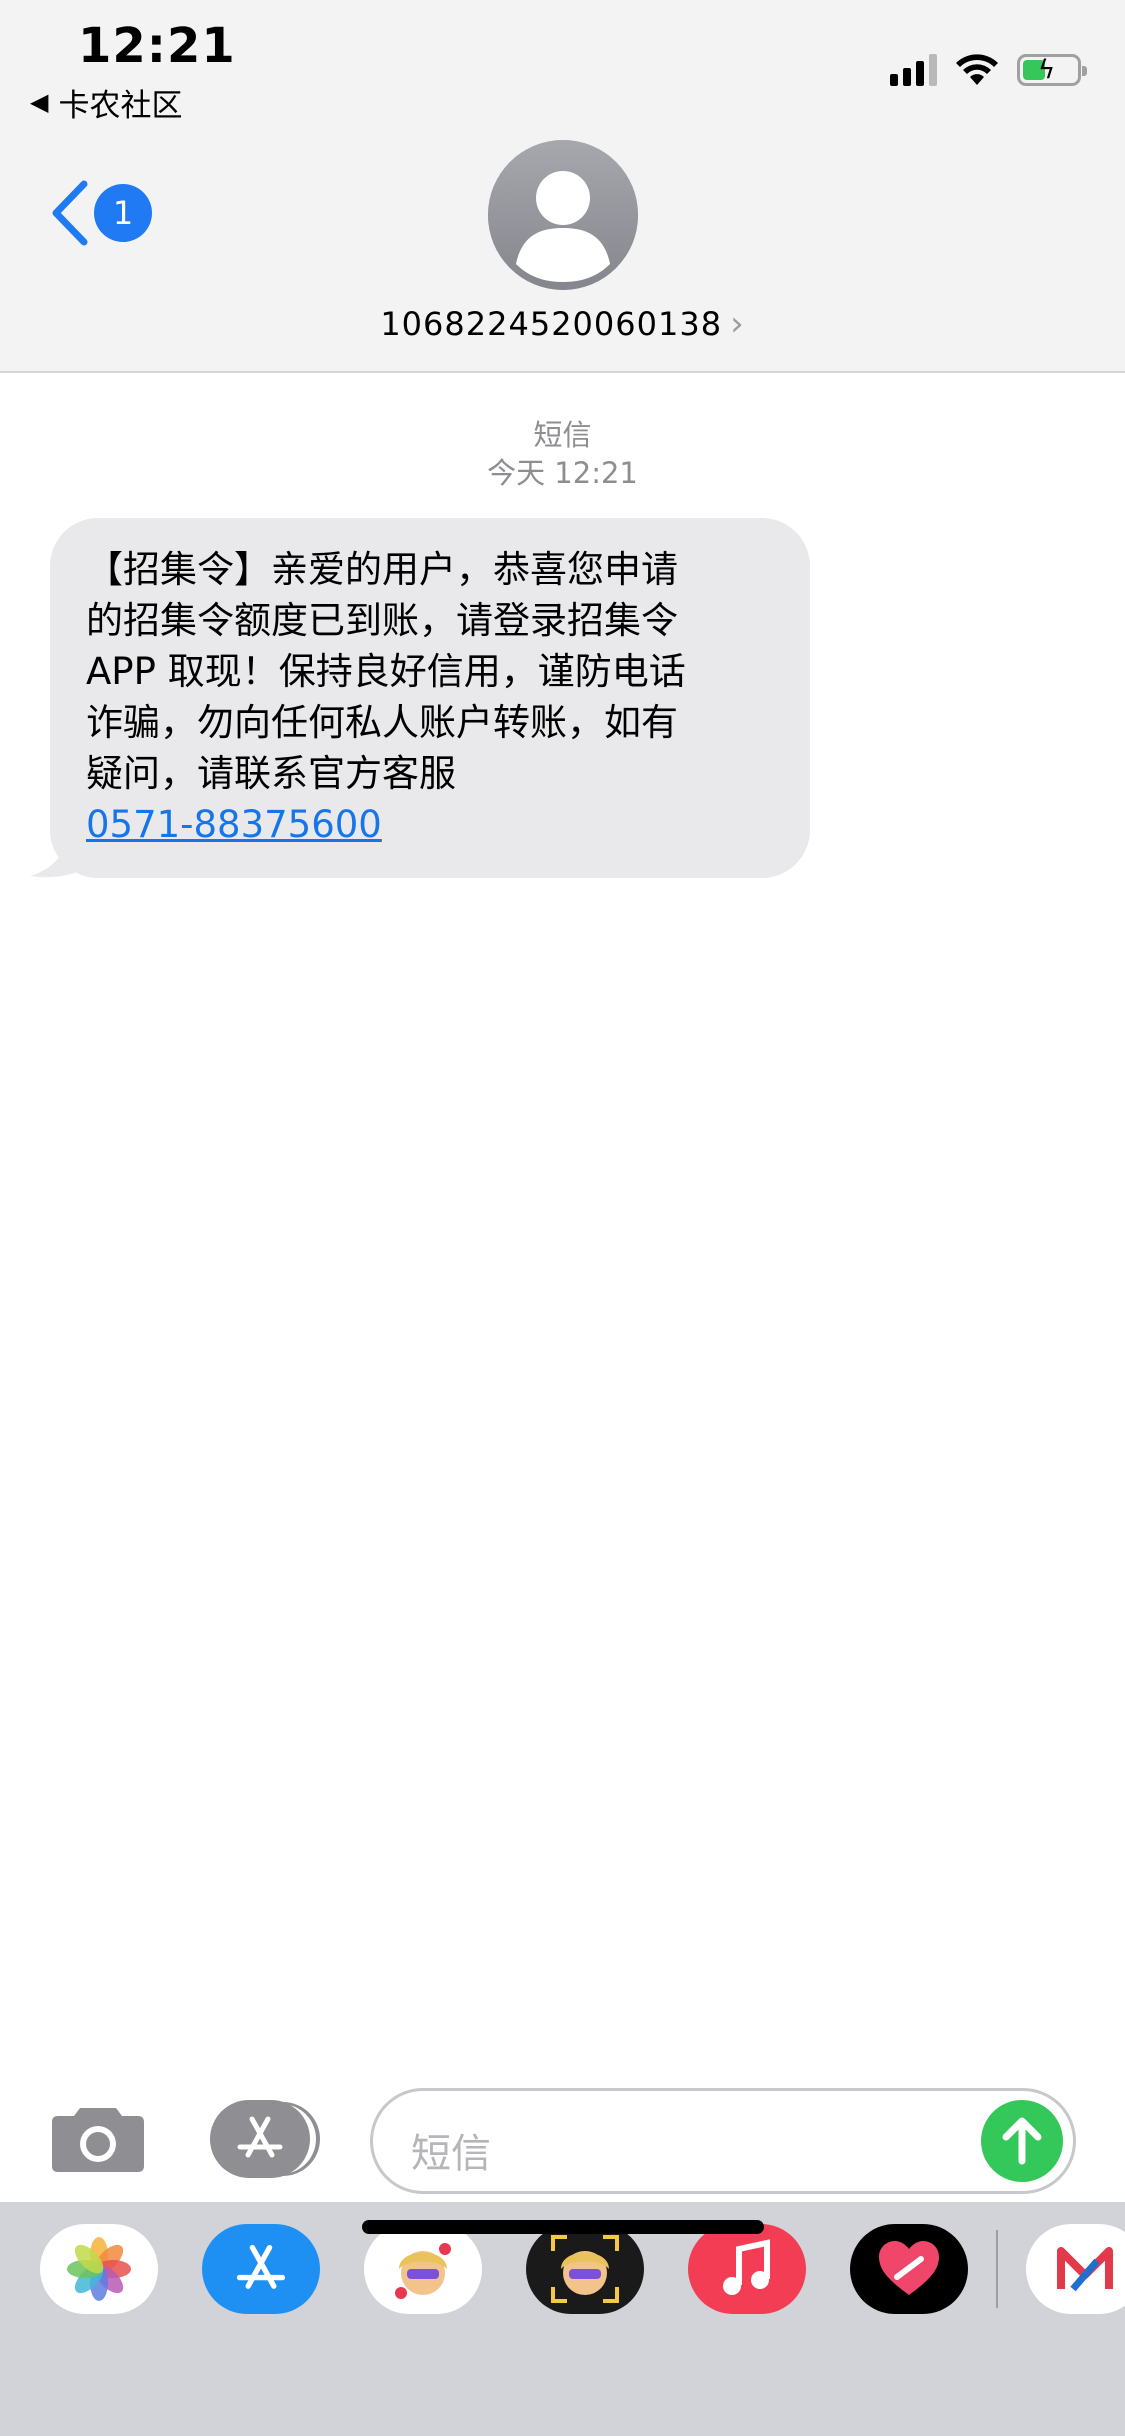 This screenshot has height=2436, width=1125. I want to click on app-store-a-icon, so click(261, 2266).